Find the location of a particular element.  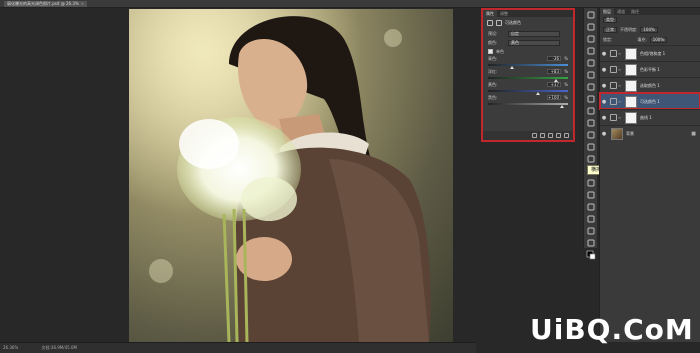

document-tab-title: 弱化曝光的高光调色照片.psd @ 26.3% is located at coordinates (43, 3).